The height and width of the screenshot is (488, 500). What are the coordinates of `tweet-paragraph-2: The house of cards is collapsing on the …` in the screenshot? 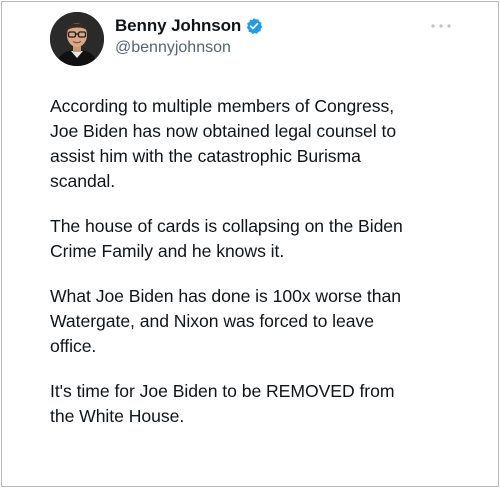 It's located at (226, 238).